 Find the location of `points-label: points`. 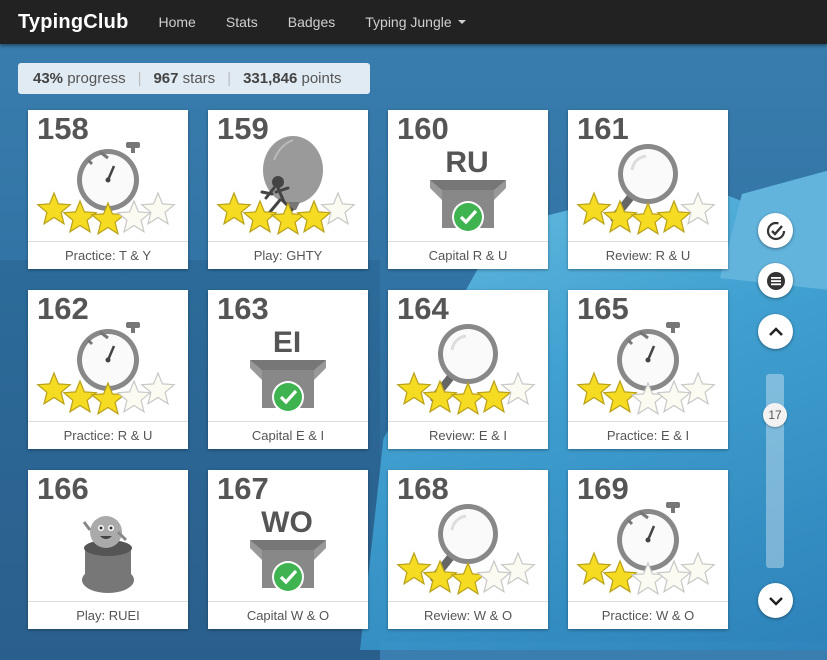

points-label: points is located at coordinates (321, 78).